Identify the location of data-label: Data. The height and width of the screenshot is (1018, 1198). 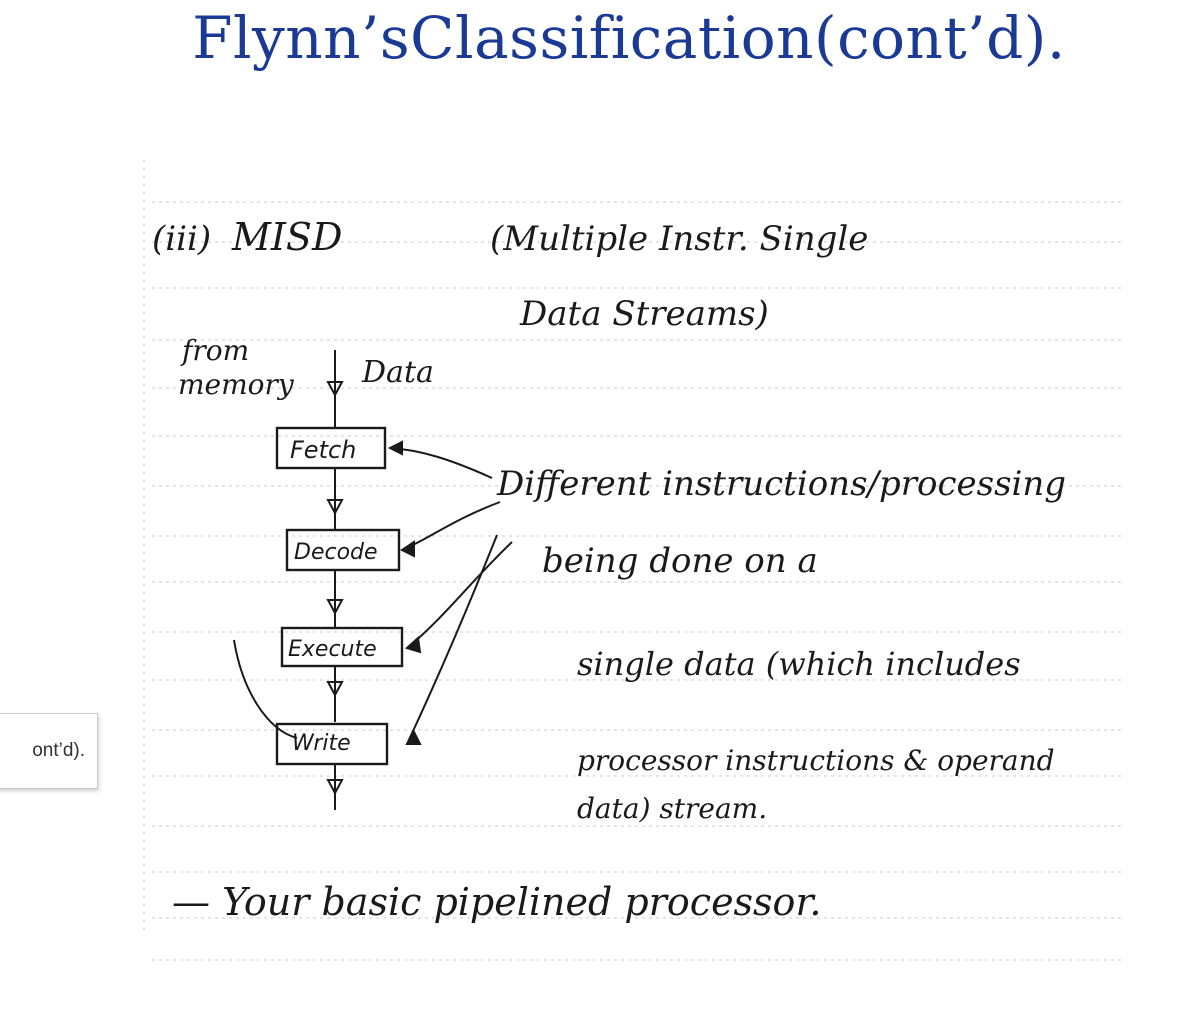
(397, 372).